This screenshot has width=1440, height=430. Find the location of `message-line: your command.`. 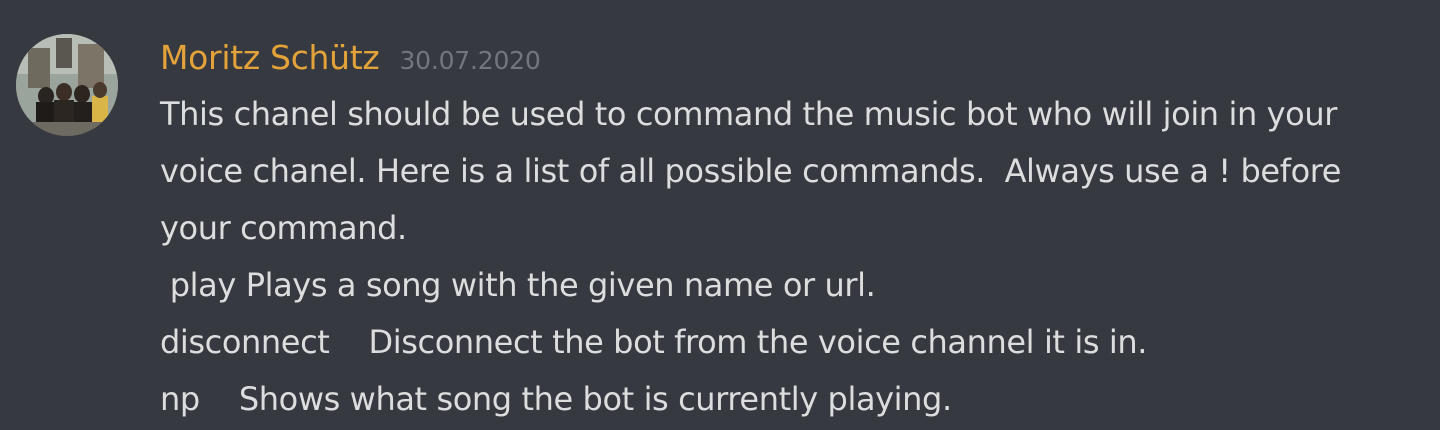

message-line: your command. is located at coordinates (283, 228).